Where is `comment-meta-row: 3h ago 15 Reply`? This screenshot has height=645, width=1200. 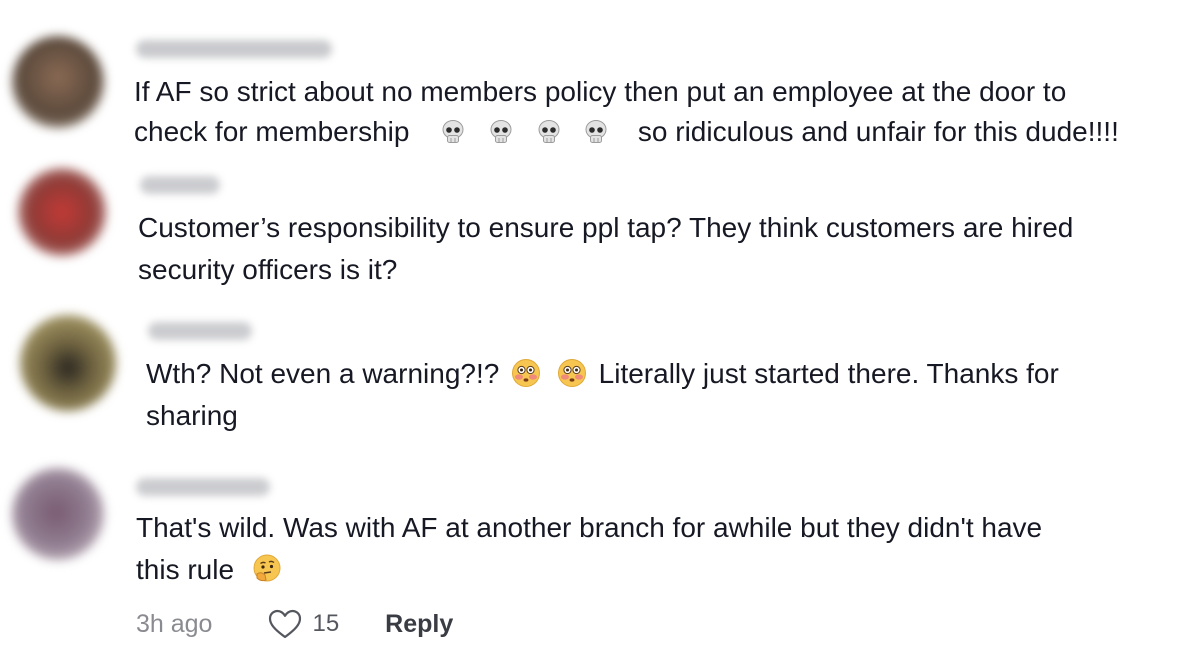 comment-meta-row: 3h ago 15 Reply is located at coordinates (294, 624).